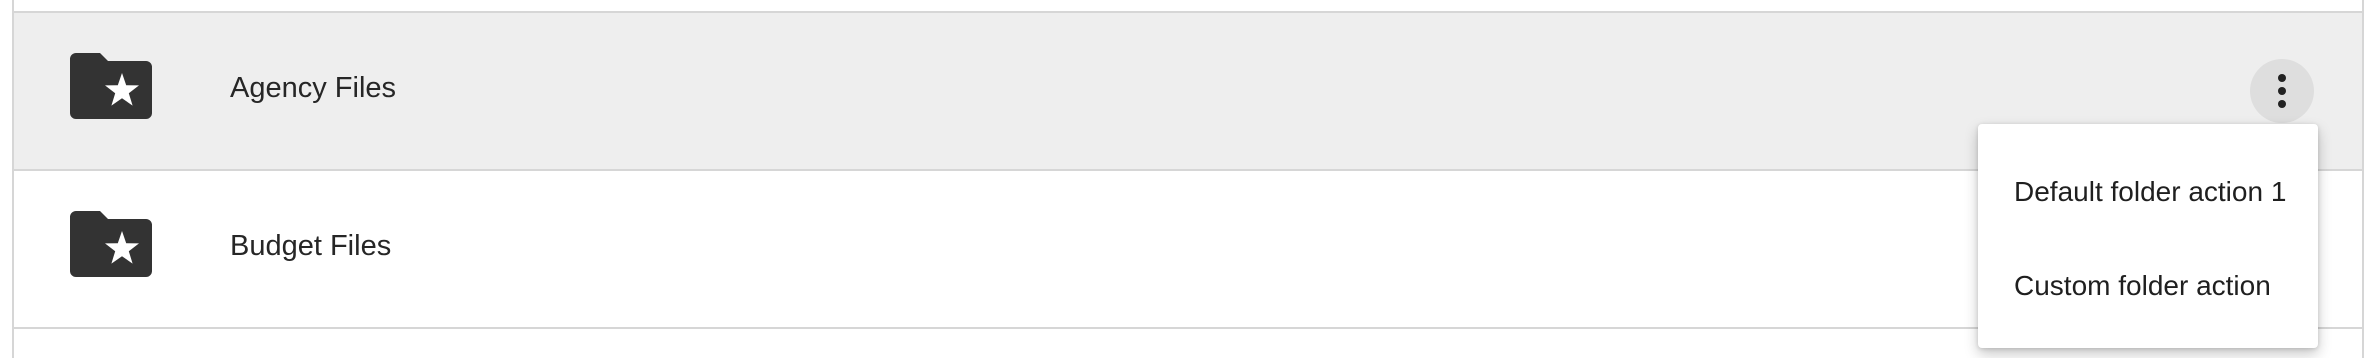  I want to click on folder-actions-button, so click(2282, 91).